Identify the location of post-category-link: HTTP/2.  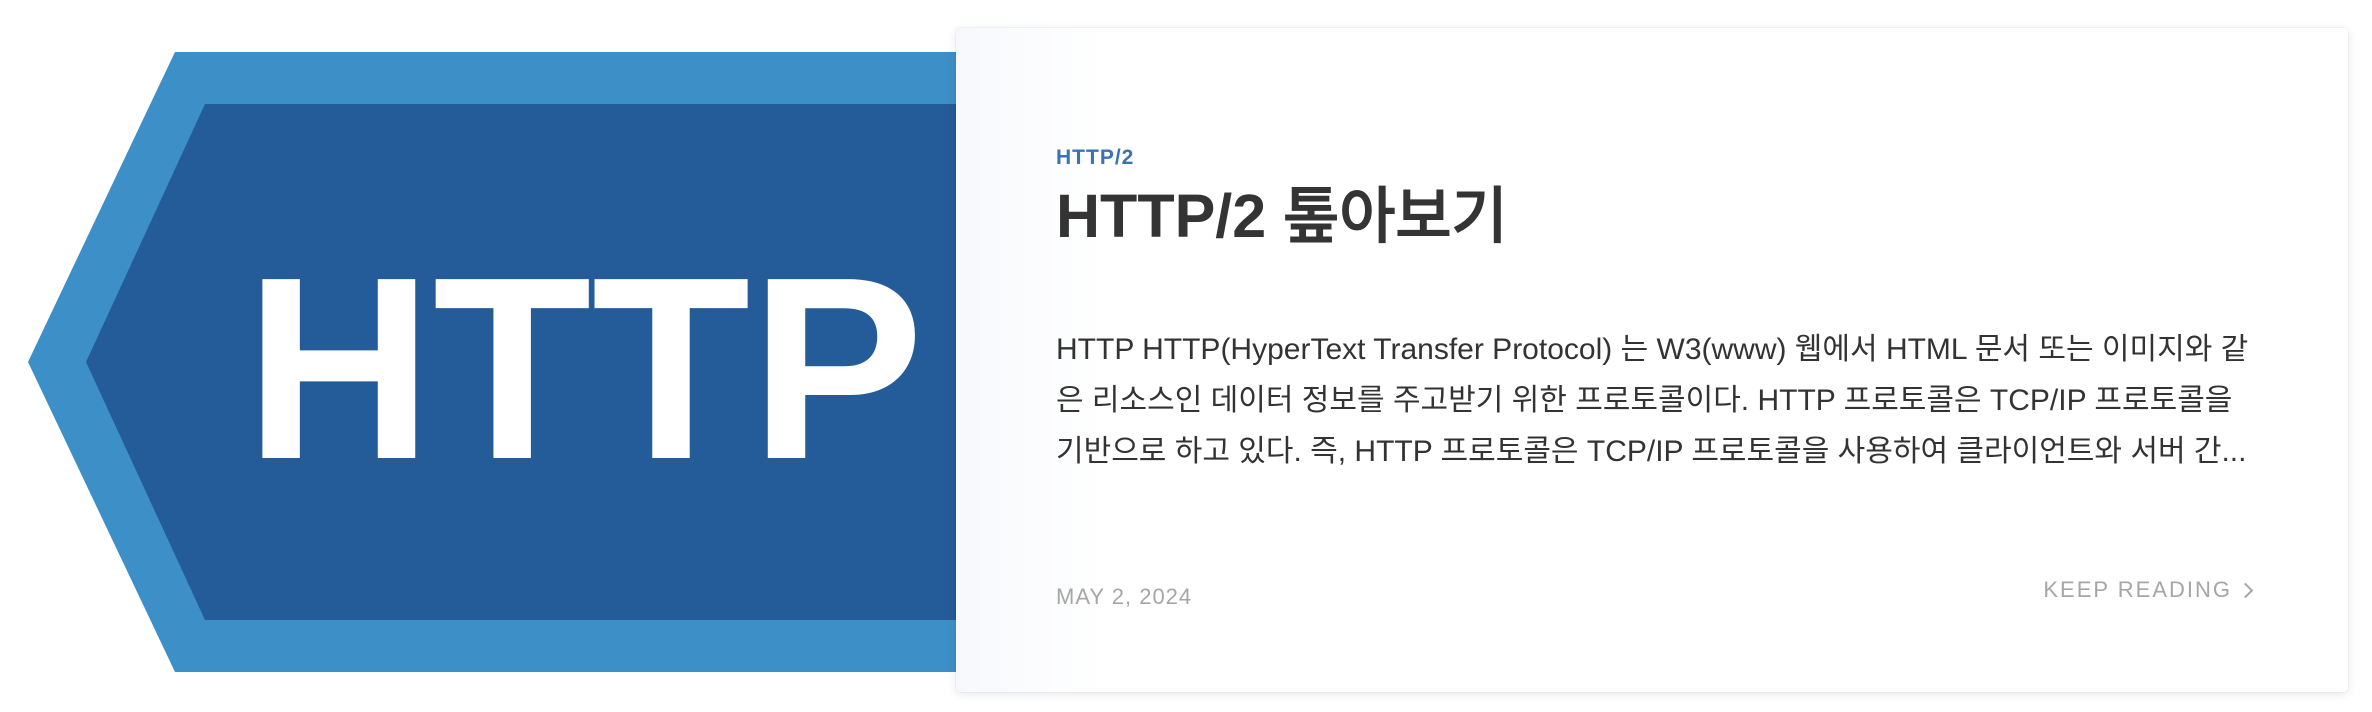
(1095, 158).